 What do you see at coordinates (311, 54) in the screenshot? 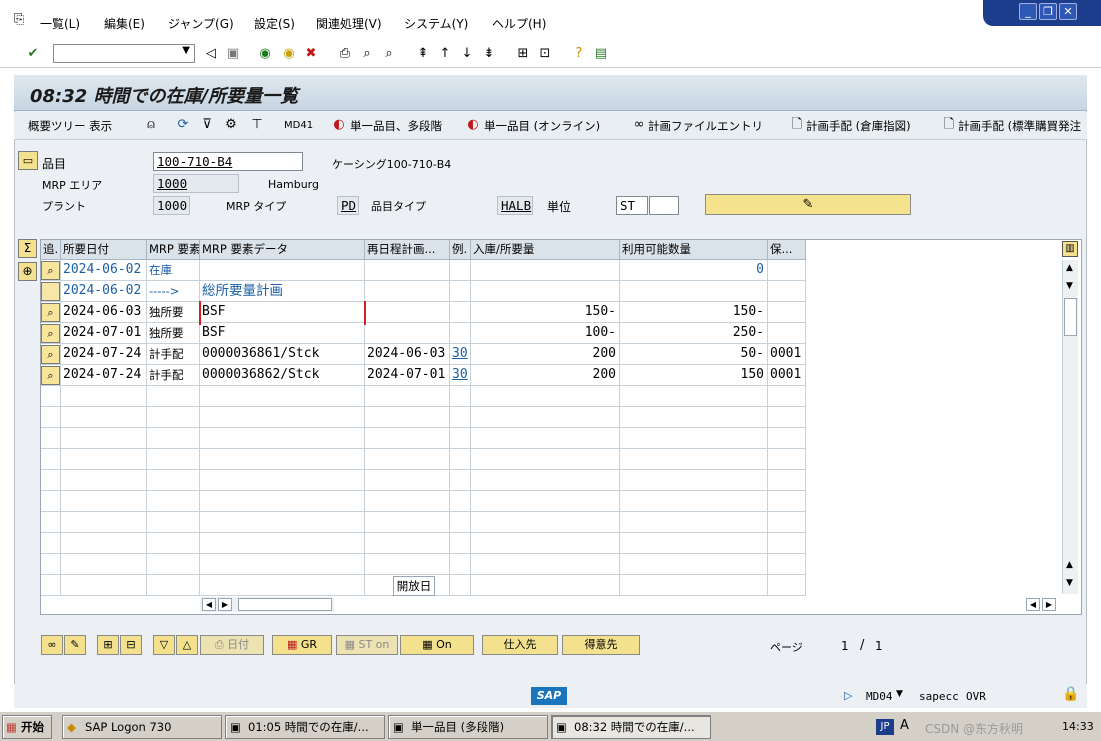
I see `cancel-icon: ✖` at bounding box center [311, 54].